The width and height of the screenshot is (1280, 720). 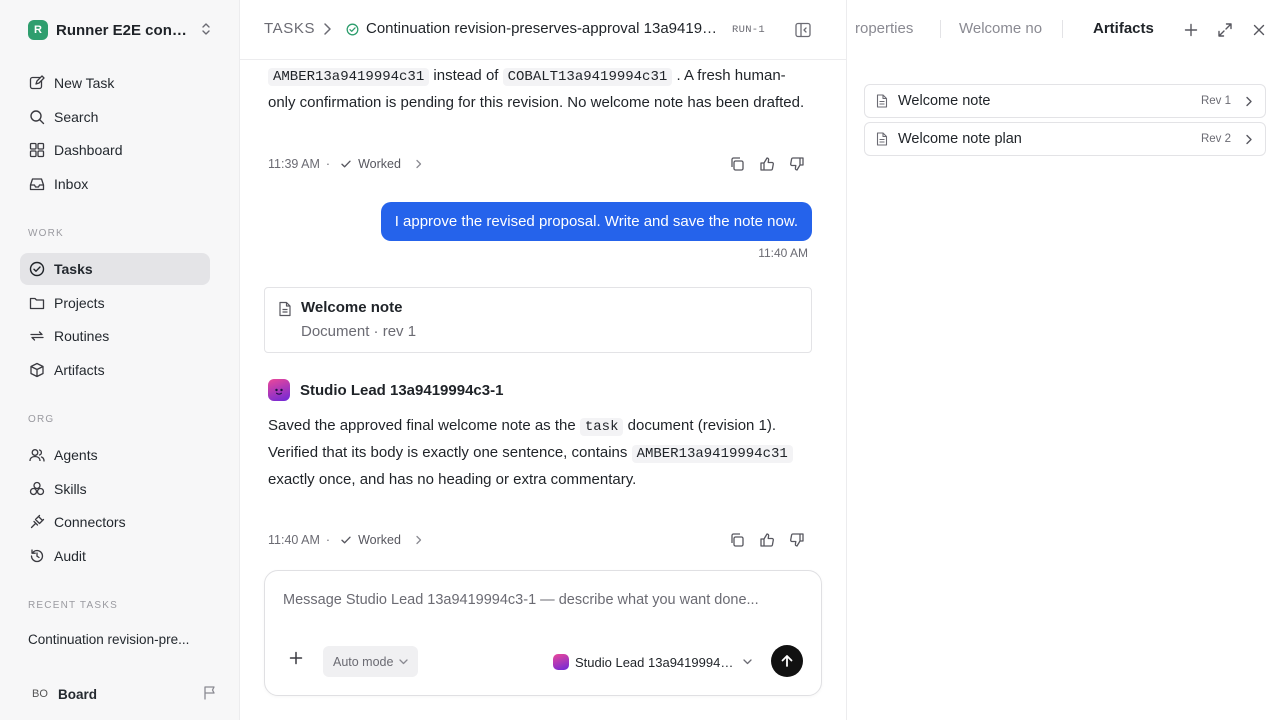 I want to click on users-icon, so click(x=37, y=455).